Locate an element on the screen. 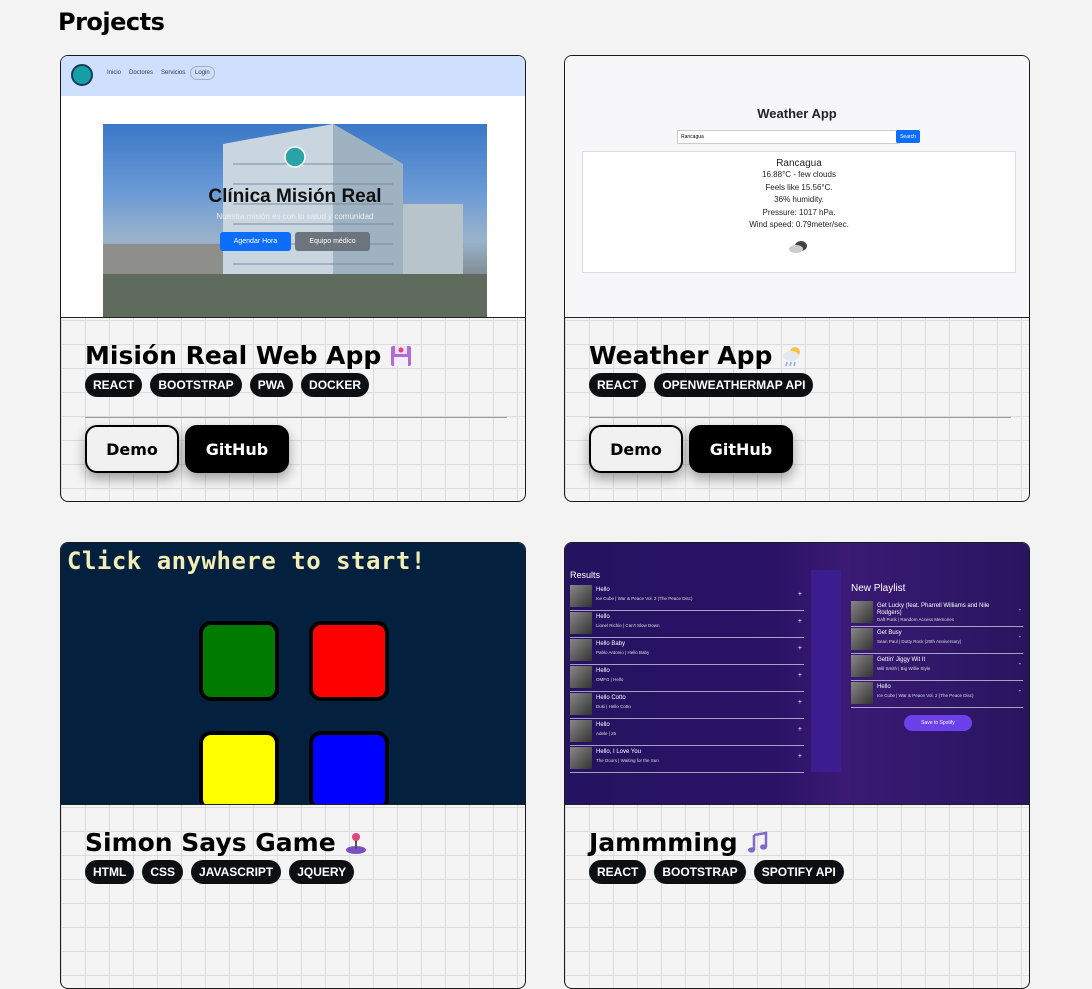 This screenshot has width=1092, height=989. preview-result-row: Hello Cotto Duki | Hello Cotto + is located at coordinates (687, 705).